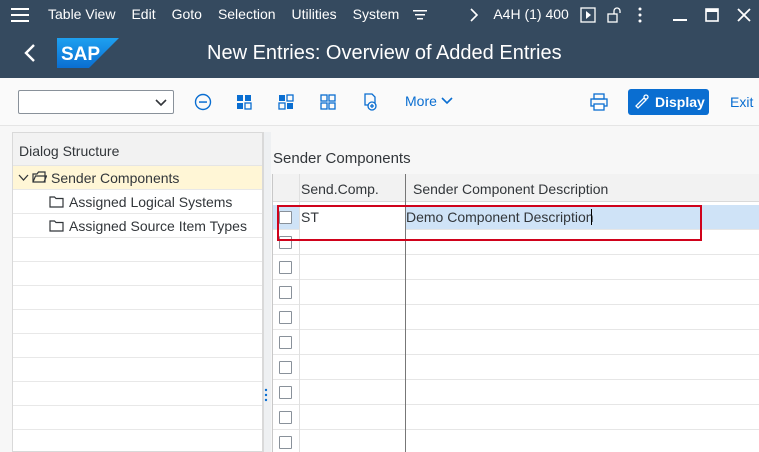  I want to click on display-button: Display, so click(668, 102).